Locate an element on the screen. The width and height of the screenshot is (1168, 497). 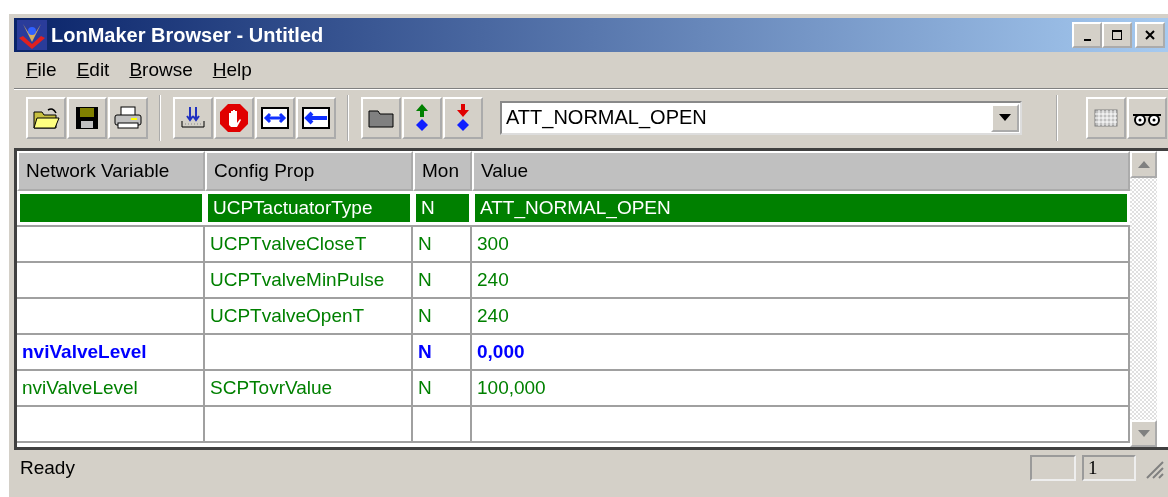
open-button is located at coordinates (46, 117).